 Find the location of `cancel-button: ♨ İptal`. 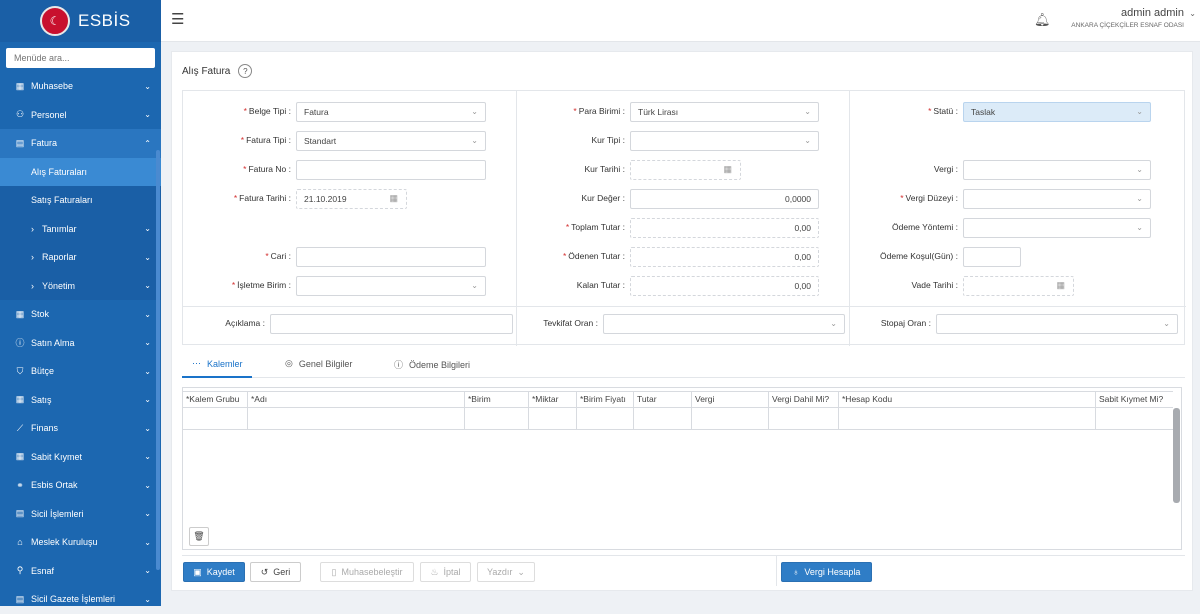

cancel-button: ♨ İptal is located at coordinates (445, 572).